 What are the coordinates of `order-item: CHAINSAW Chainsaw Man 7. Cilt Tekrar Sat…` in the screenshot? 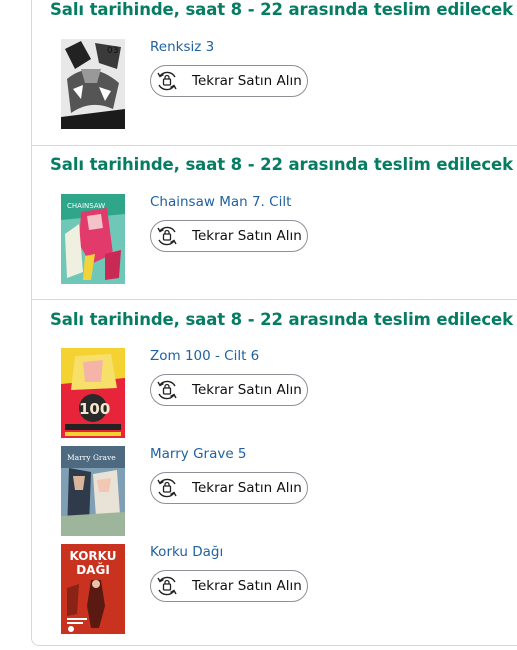 It's located at (274, 239).